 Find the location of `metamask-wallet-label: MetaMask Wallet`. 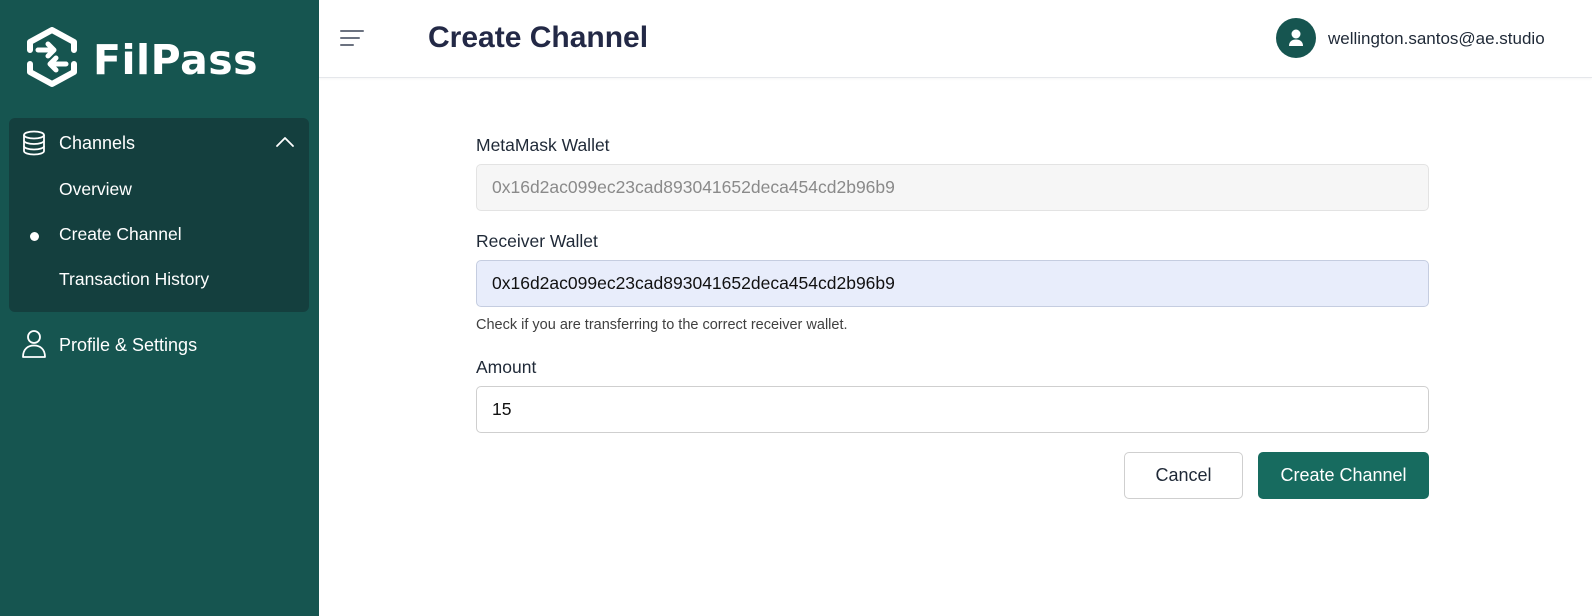

metamask-wallet-label: MetaMask Wallet is located at coordinates (543, 145).